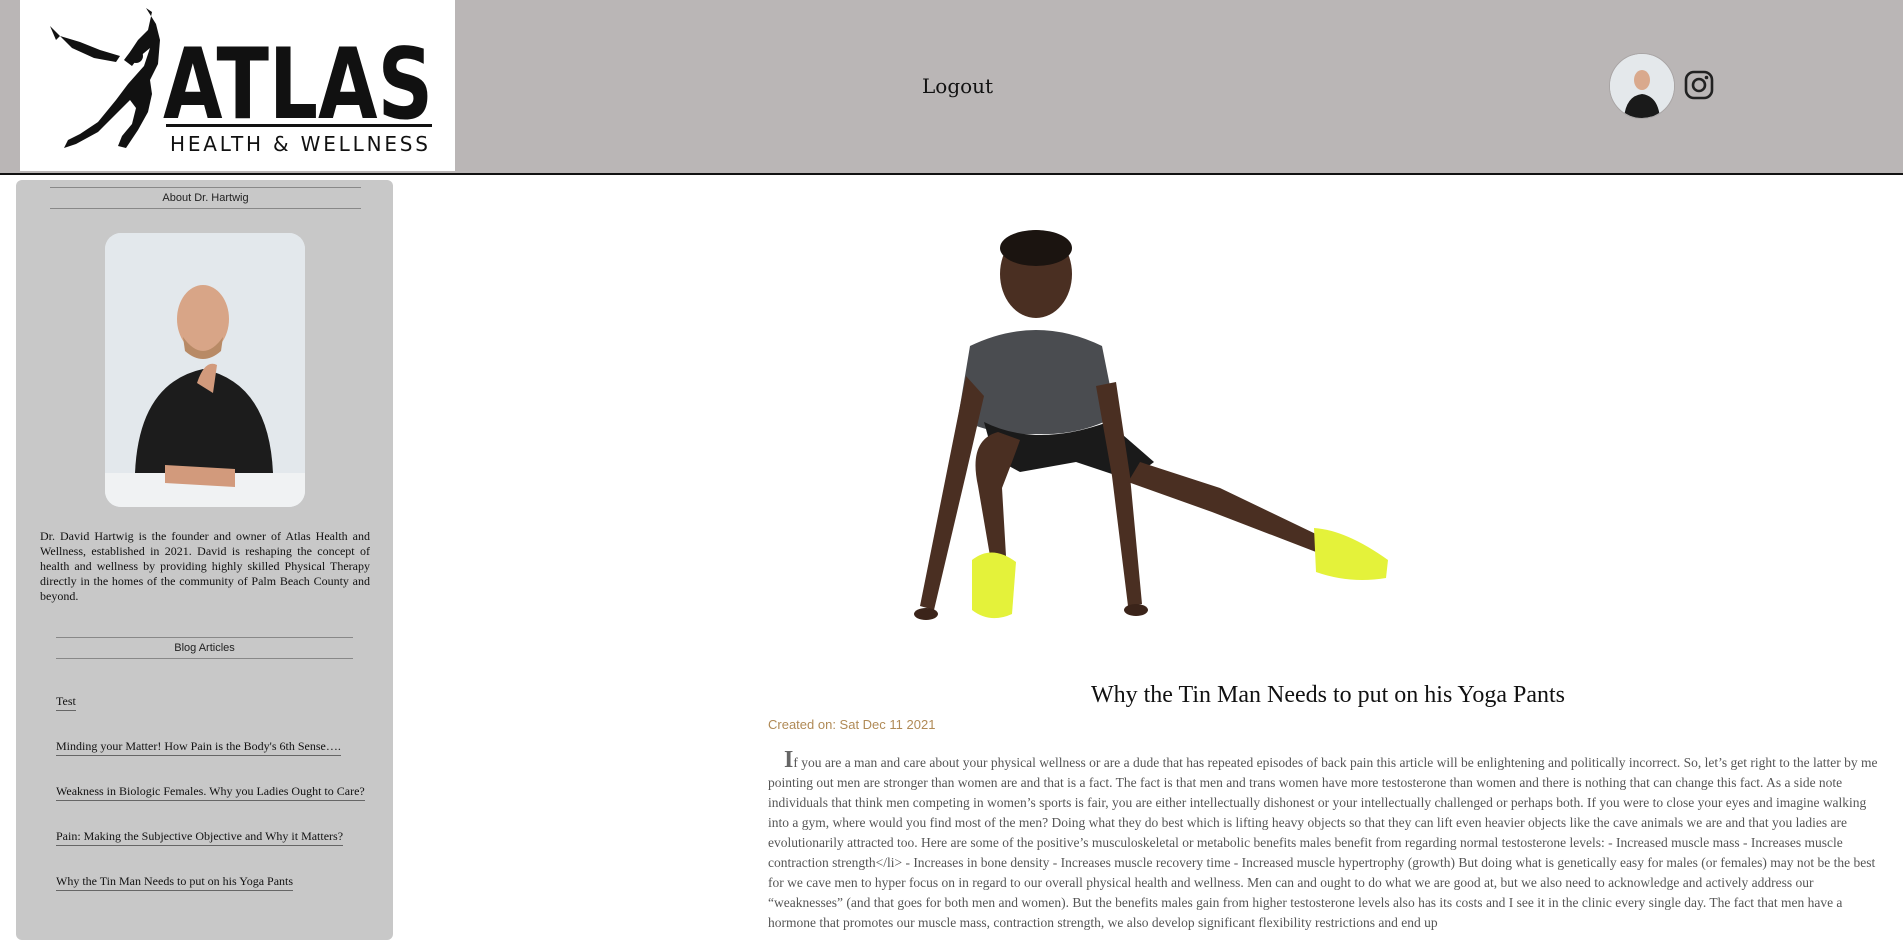  I want to click on logout-link: Logout, so click(957, 86).